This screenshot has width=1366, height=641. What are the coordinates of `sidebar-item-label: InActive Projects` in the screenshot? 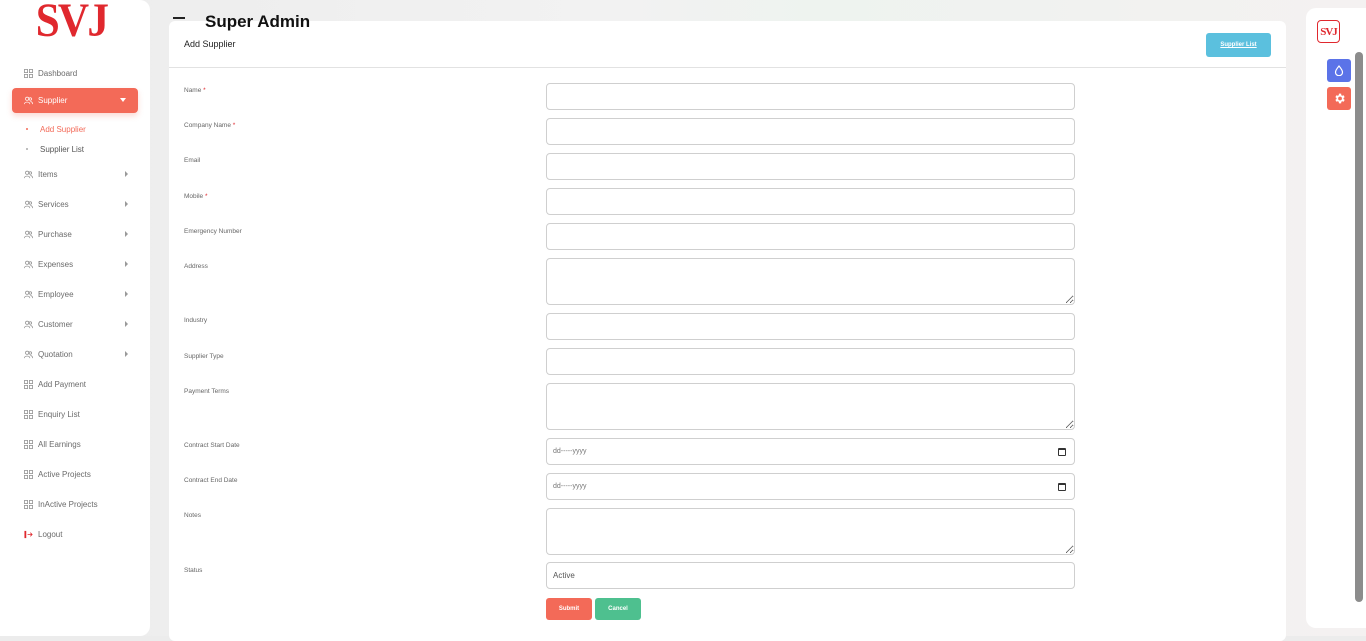 It's located at (68, 504).